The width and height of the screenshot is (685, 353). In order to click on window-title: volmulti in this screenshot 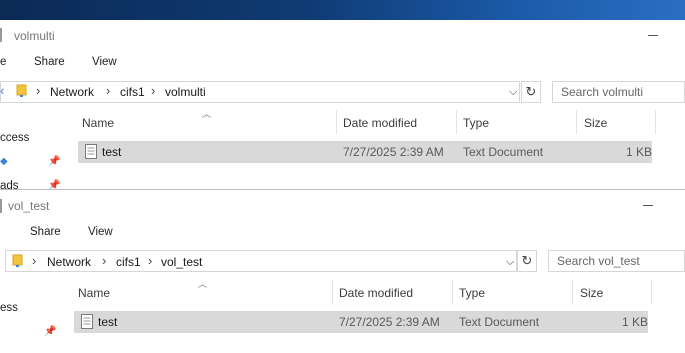, I will do `click(34, 36)`.